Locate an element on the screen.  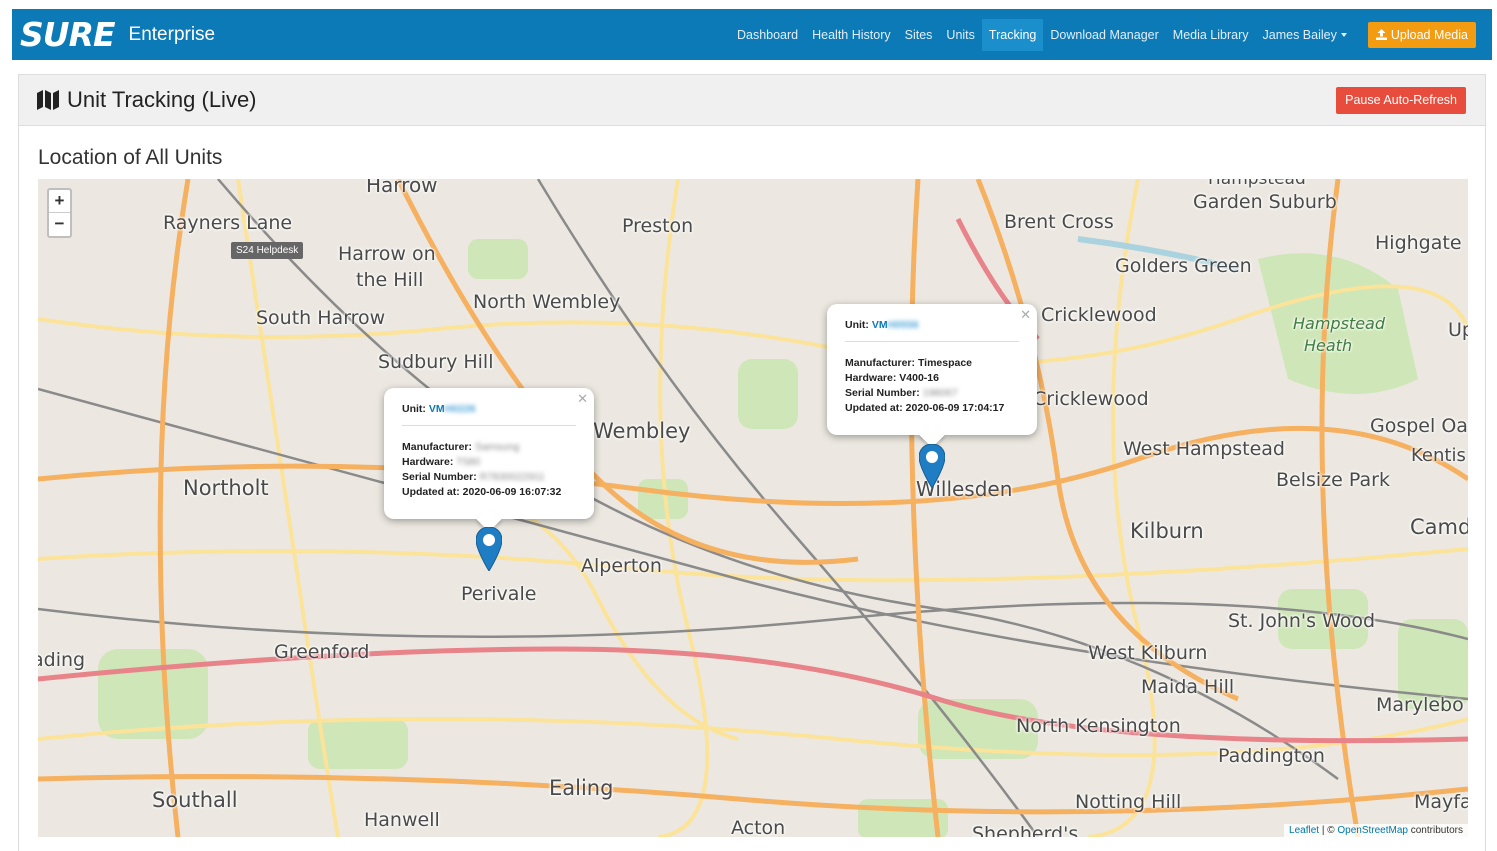
logo: SURE is located at coordinates (68, 34).